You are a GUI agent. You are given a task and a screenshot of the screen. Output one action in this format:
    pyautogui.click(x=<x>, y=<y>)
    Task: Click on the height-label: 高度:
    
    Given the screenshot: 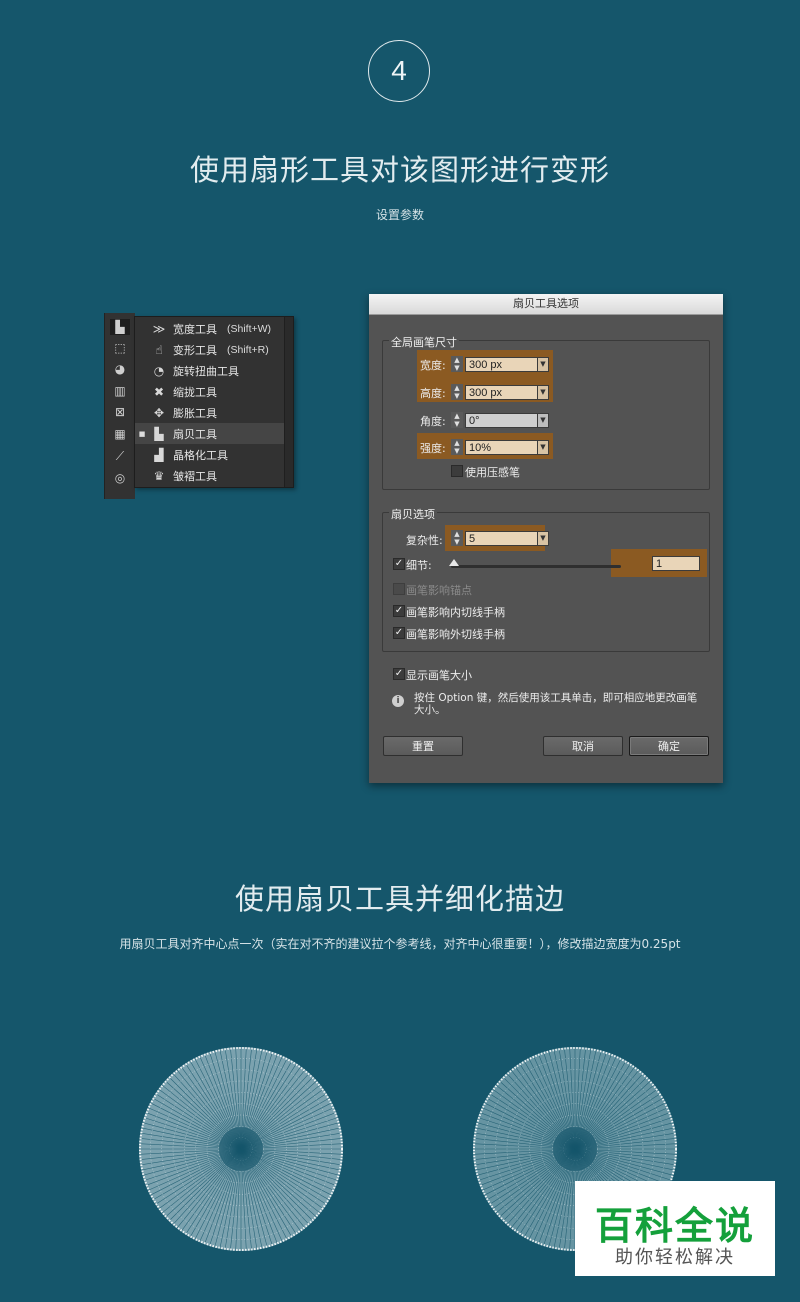 What is the action you would take?
    pyautogui.click(x=433, y=393)
    